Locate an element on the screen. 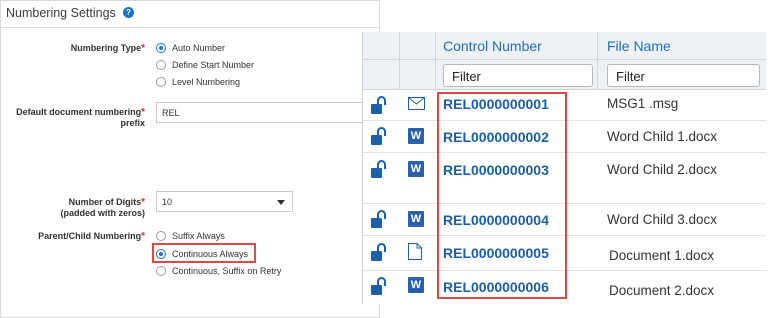 Image resolution: width=780 pixels, height=318 pixels. radio-continuous-suffix-on-retry: Continuous, Suffix on Retry is located at coordinates (218, 271).